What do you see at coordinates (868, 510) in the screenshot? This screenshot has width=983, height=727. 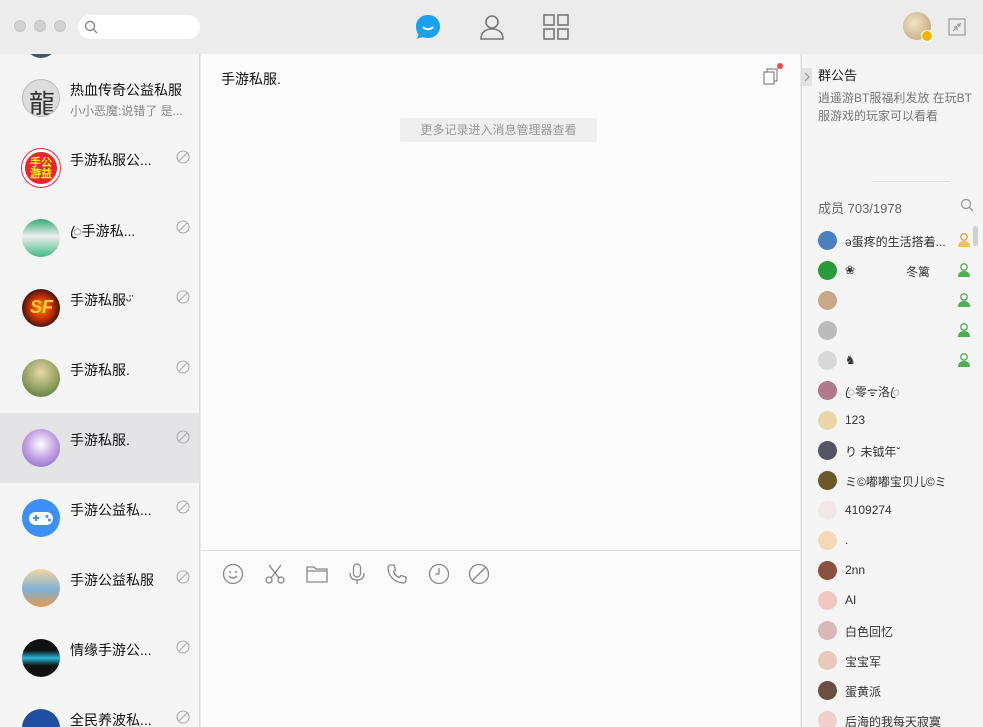 I see `member-name: 4109274` at bounding box center [868, 510].